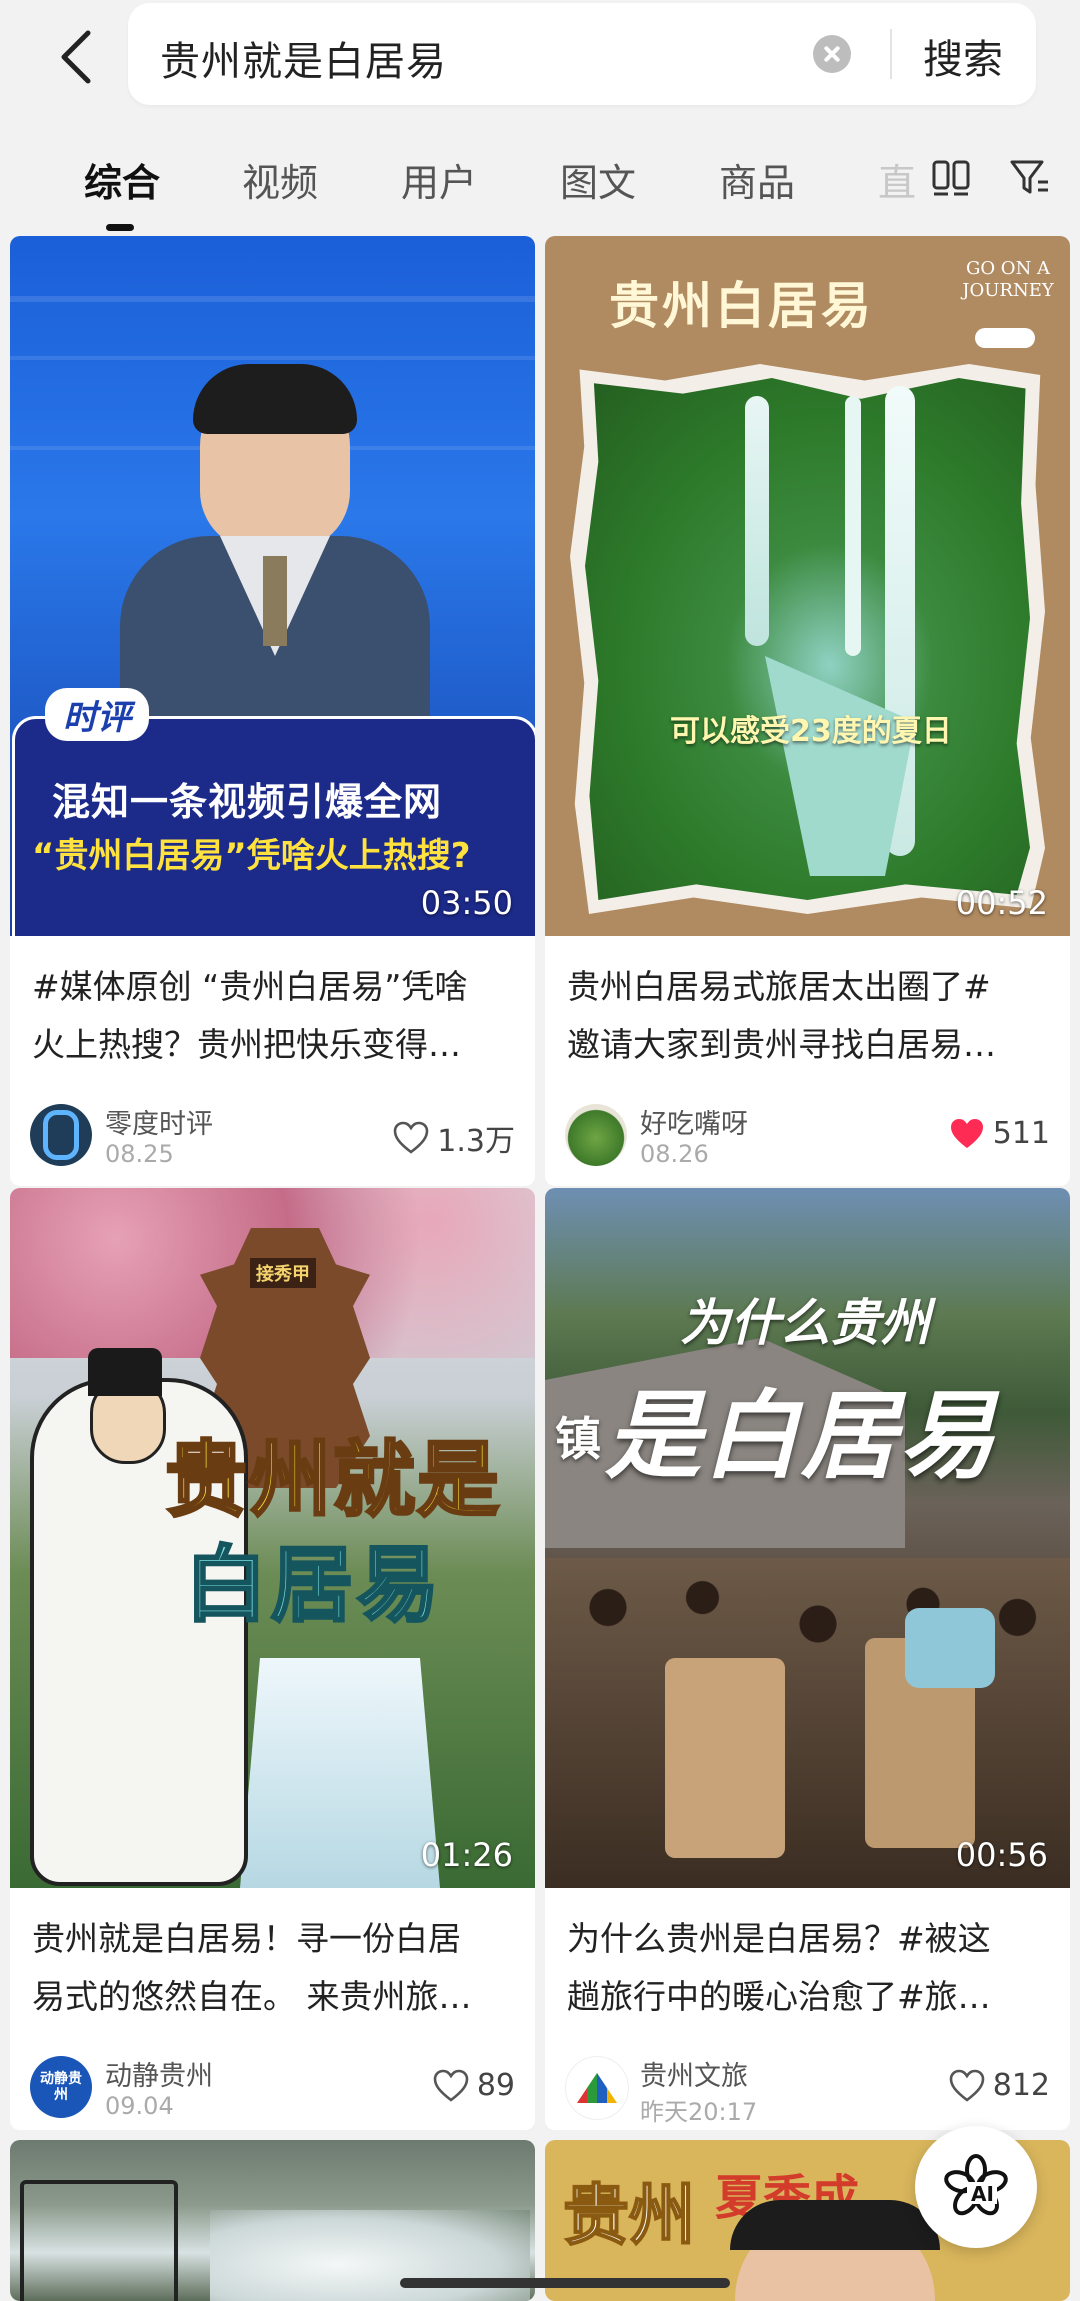 Image resolution: width=1080 pixels, height=2301 pixels. Describe the element at coordinates (247, 802) in the screenshot. I see `cover-line-1: 混知一条视频引爆全网` at that location.